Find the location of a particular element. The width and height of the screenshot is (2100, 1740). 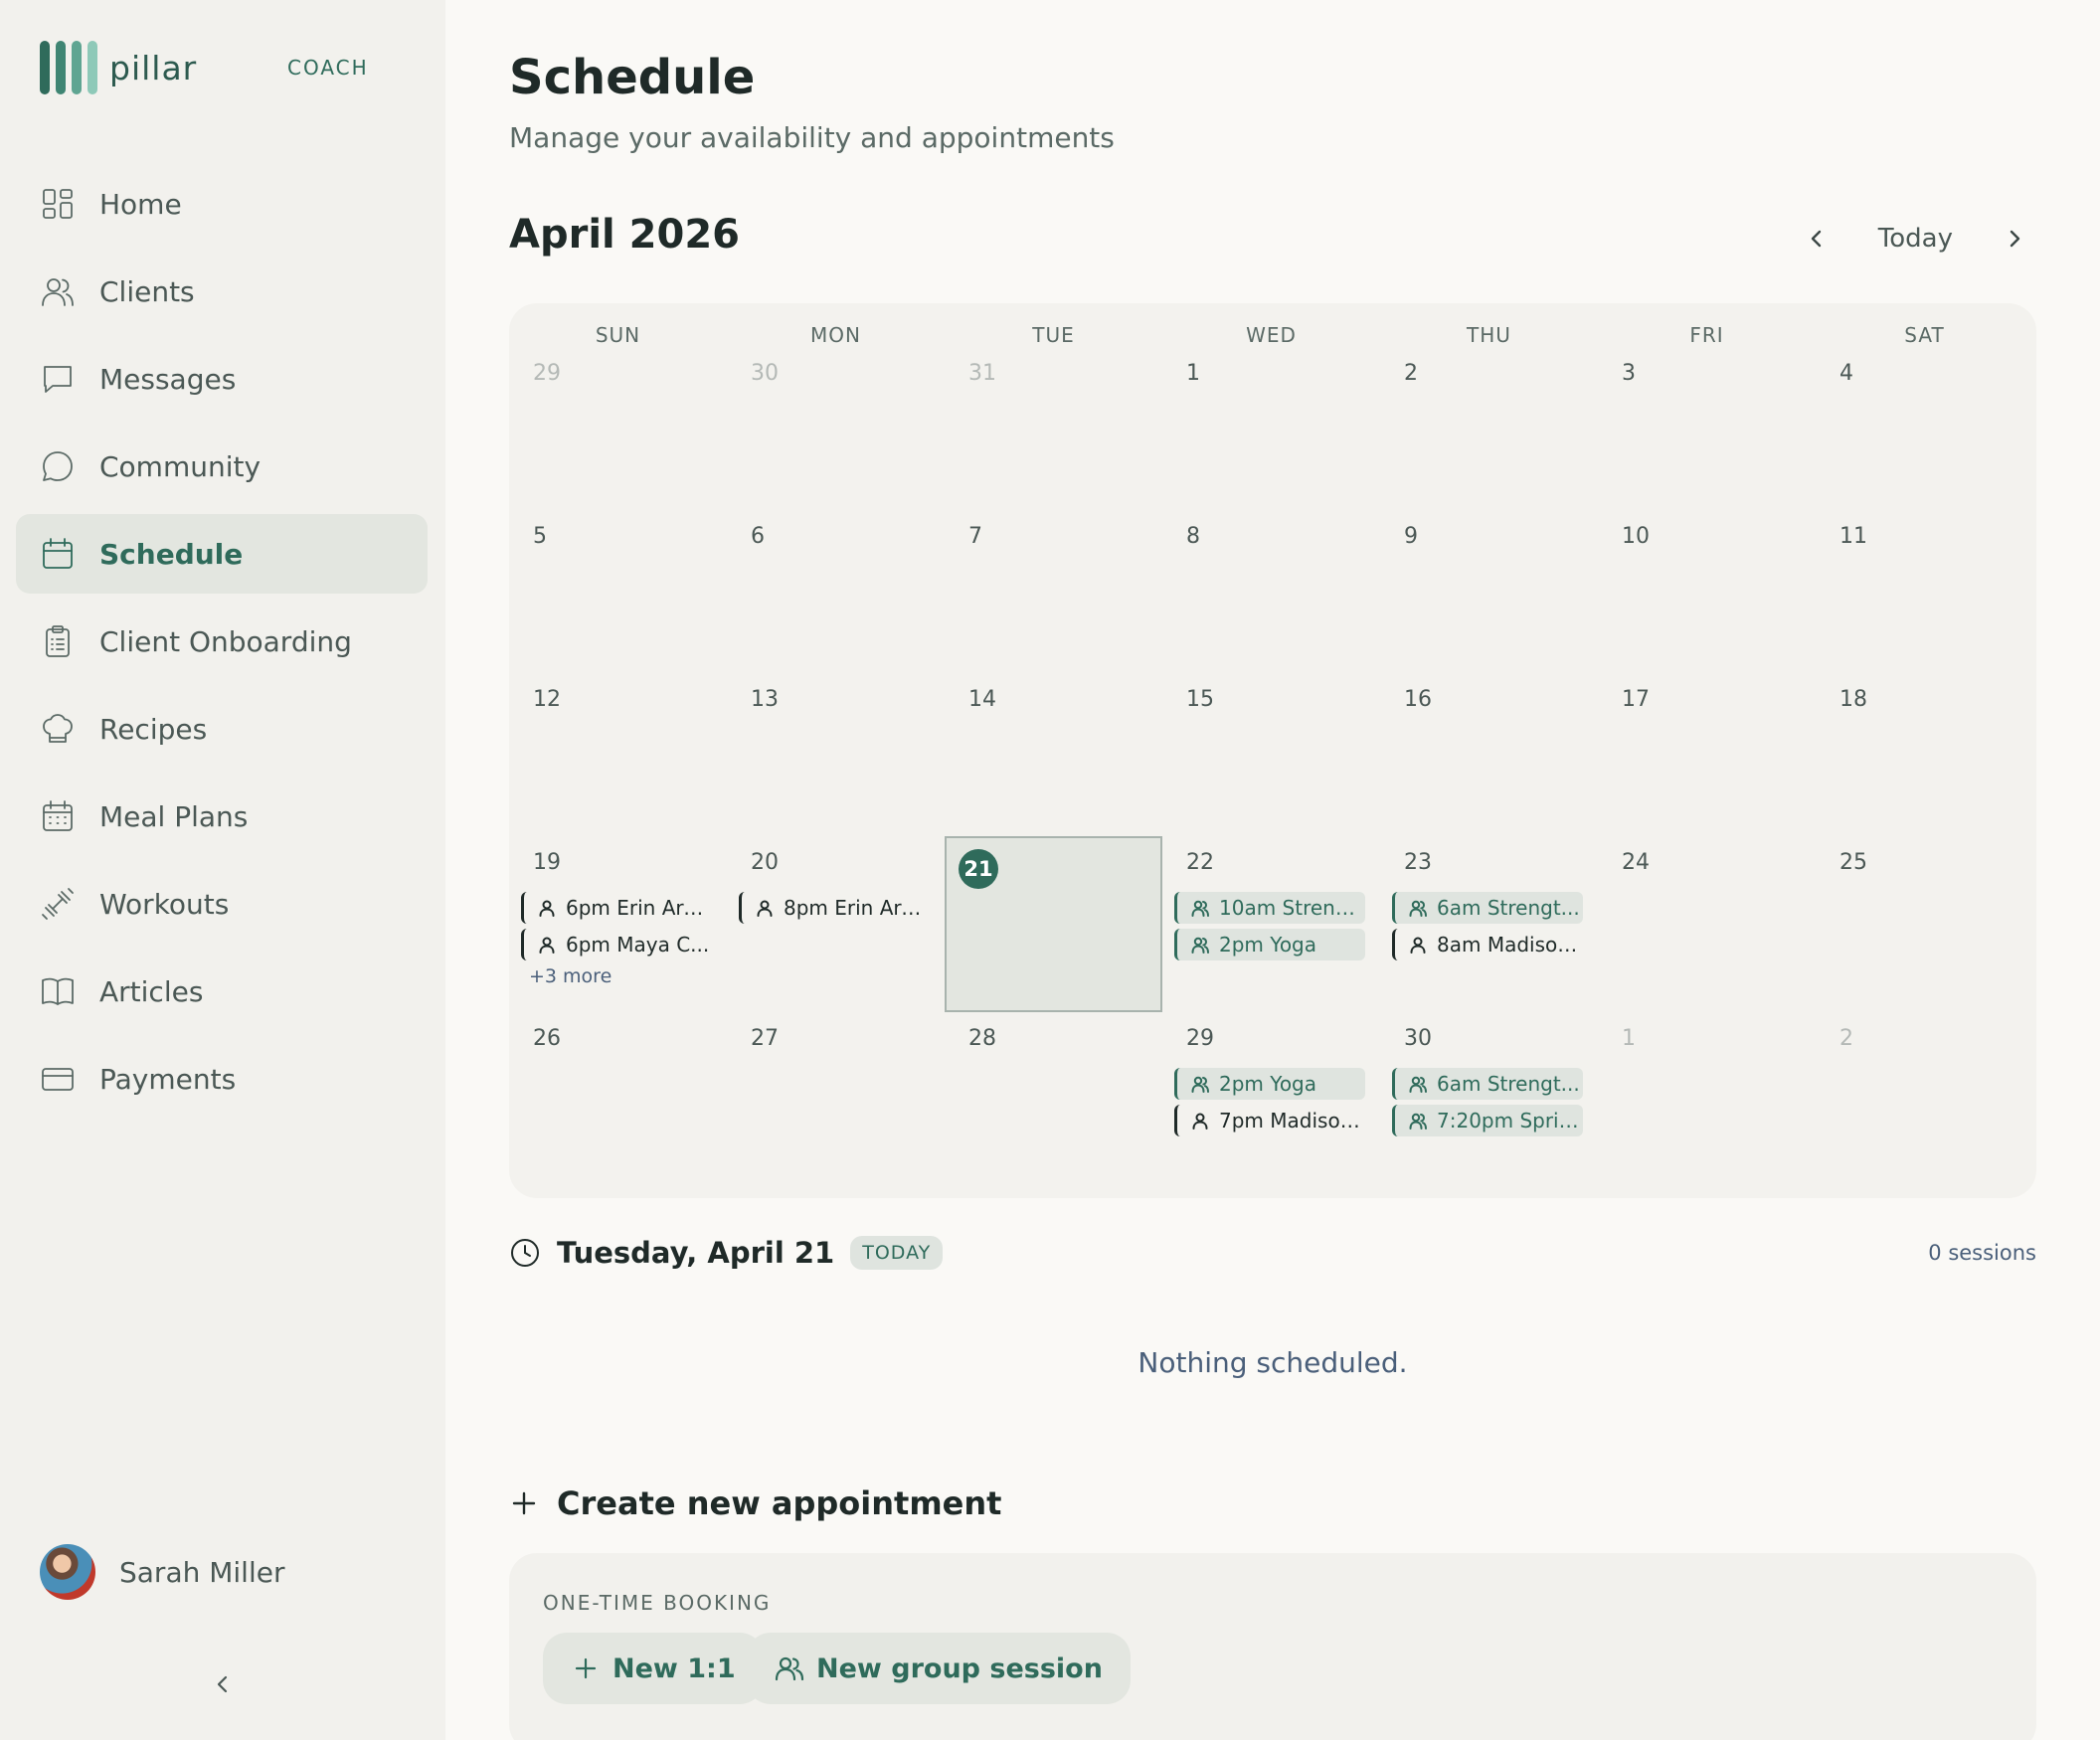

day-number: 7 is located at coordinates (975, 537).